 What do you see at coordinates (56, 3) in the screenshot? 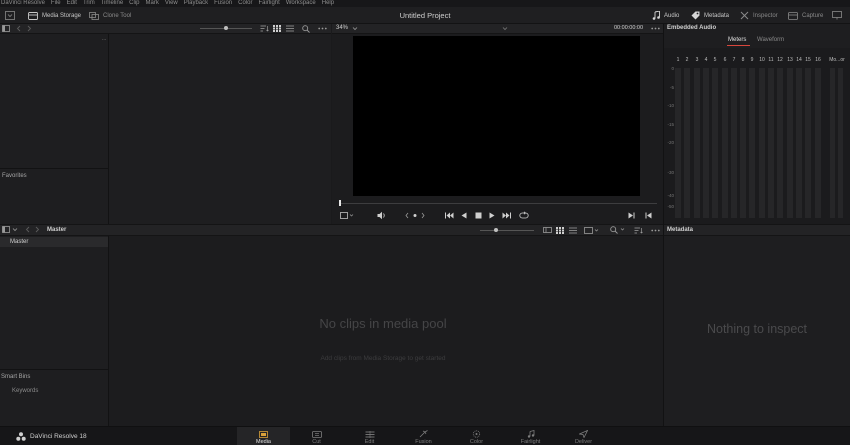
I see `menu-file: File` at bounding box center [56, 3].